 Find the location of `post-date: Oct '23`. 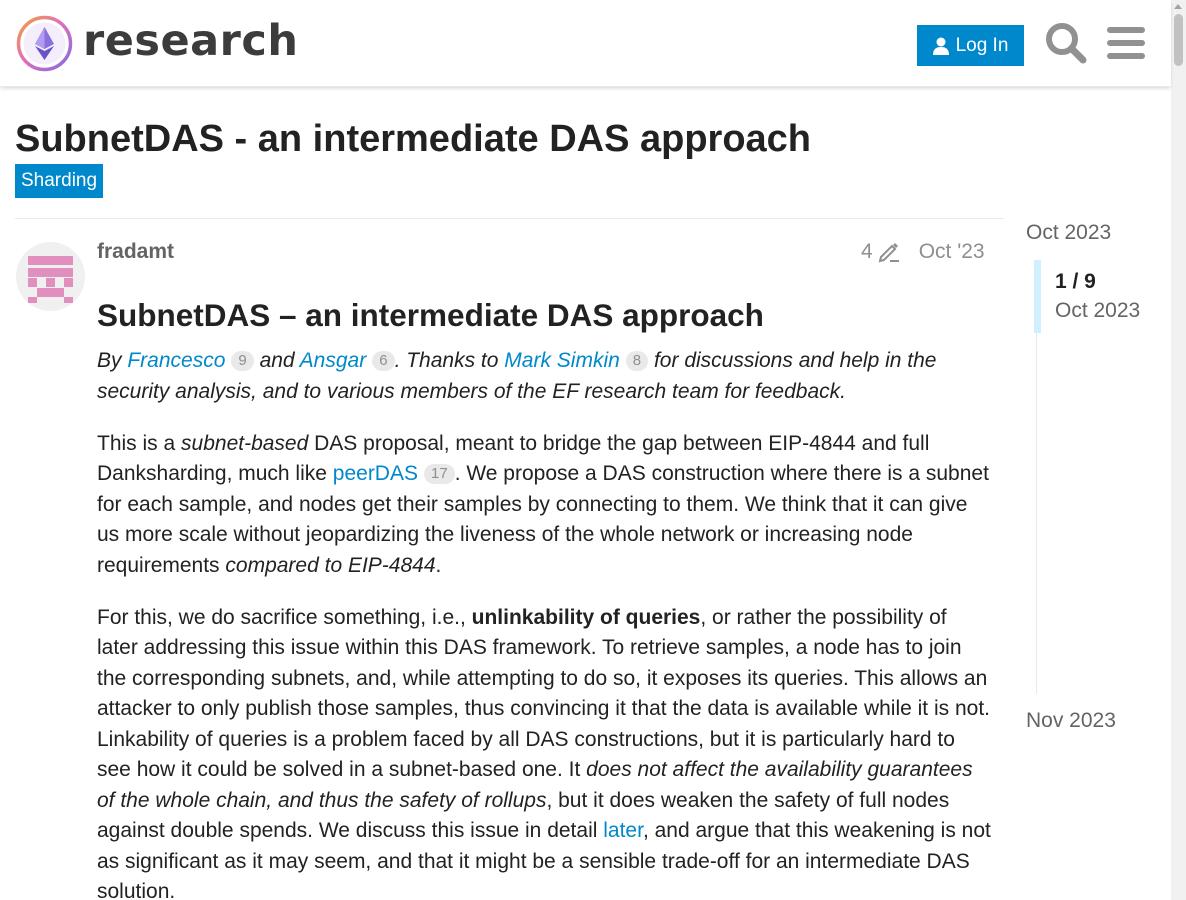

post-date: Oct '23 is located at coordinates (952, 252).